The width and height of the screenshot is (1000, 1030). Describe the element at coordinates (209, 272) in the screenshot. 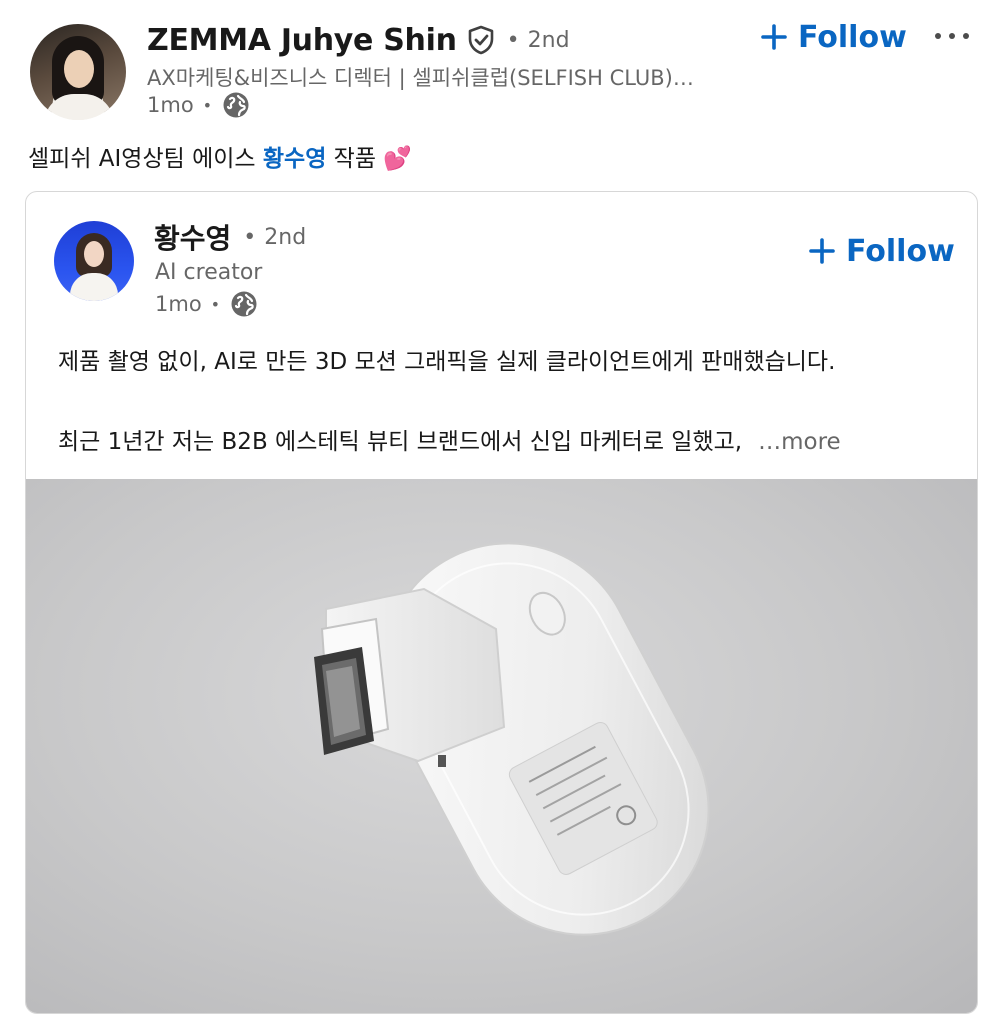

I see `shared-author-headline: AI creator` at that location.